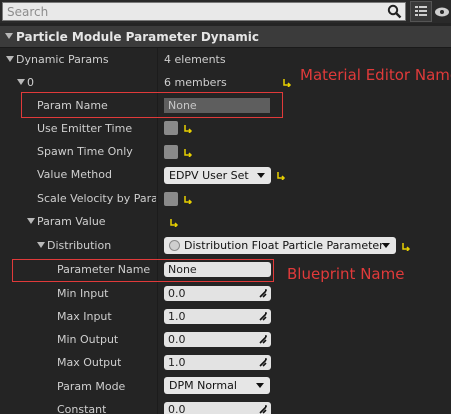  What do you see at coordinates (85, 151) in the screenshot?
I see `property-label: Spawn Time Only` at bounding box center [85, 151].